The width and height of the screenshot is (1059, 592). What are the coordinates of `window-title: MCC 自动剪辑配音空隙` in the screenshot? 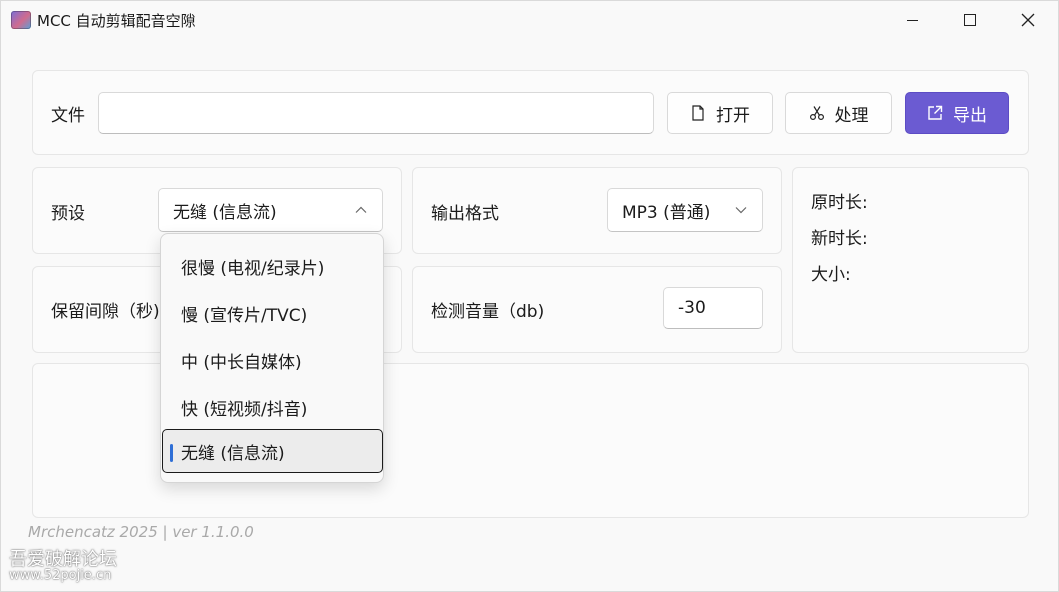 It's located at (116, 21).